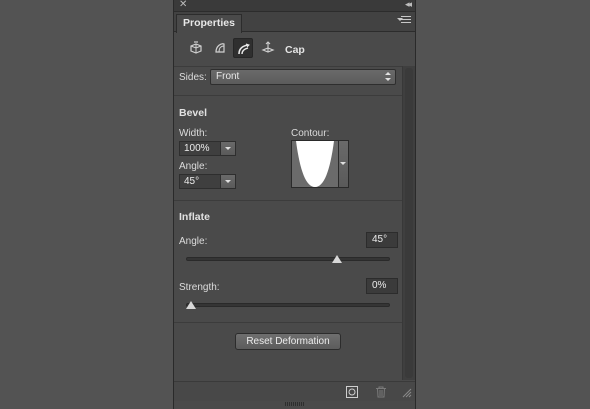 The image size is (590, 409). I want to click on collapse-icon: ◂◂, so click(408, 5).